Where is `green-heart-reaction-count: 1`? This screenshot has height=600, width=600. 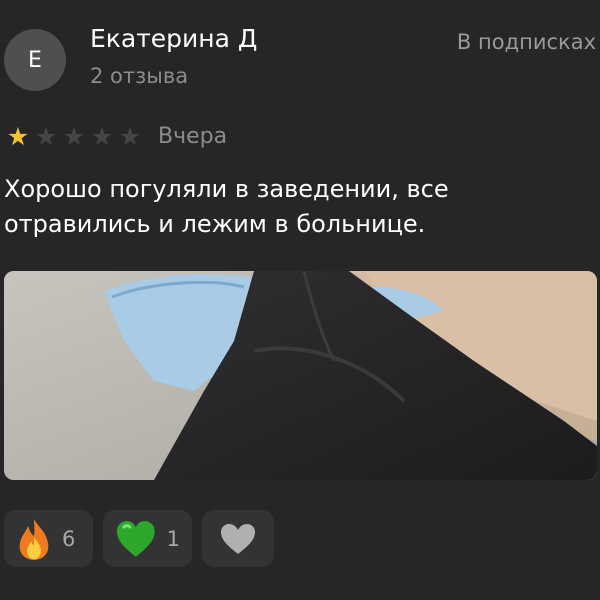 green-heart-reaction-count: 1 is located at coordinates (173, 538).